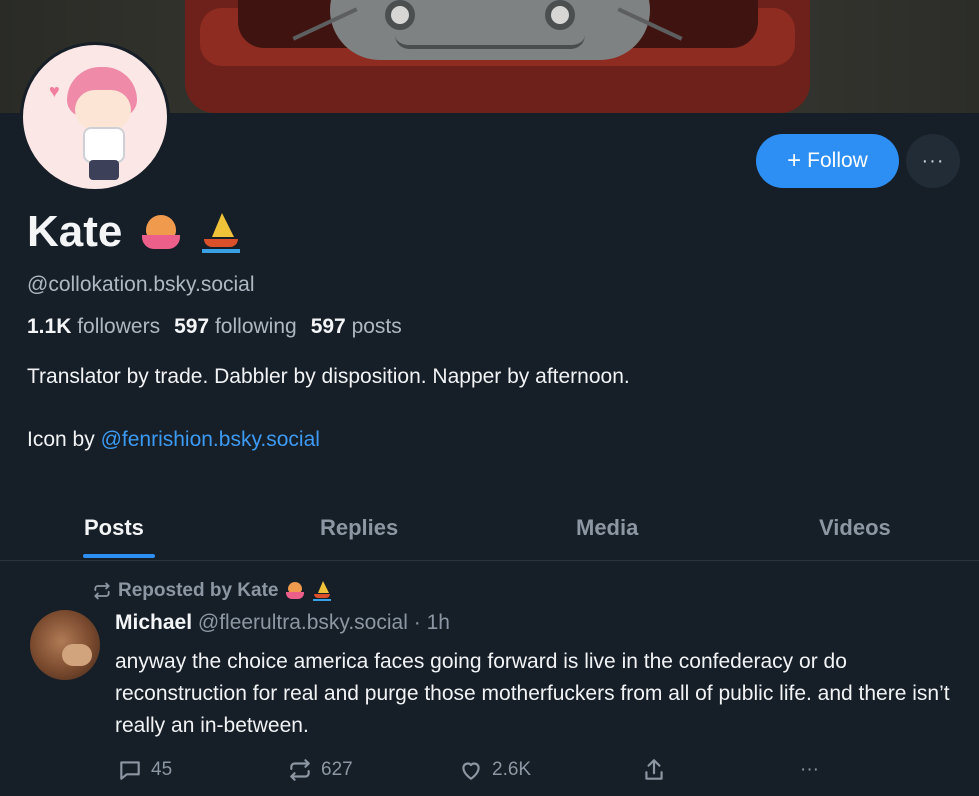 This screenshot has height=796, width=979. Describe the element at coordinates (235, 327) in the screenshot. I see `following-stat: 597 following` at that location.